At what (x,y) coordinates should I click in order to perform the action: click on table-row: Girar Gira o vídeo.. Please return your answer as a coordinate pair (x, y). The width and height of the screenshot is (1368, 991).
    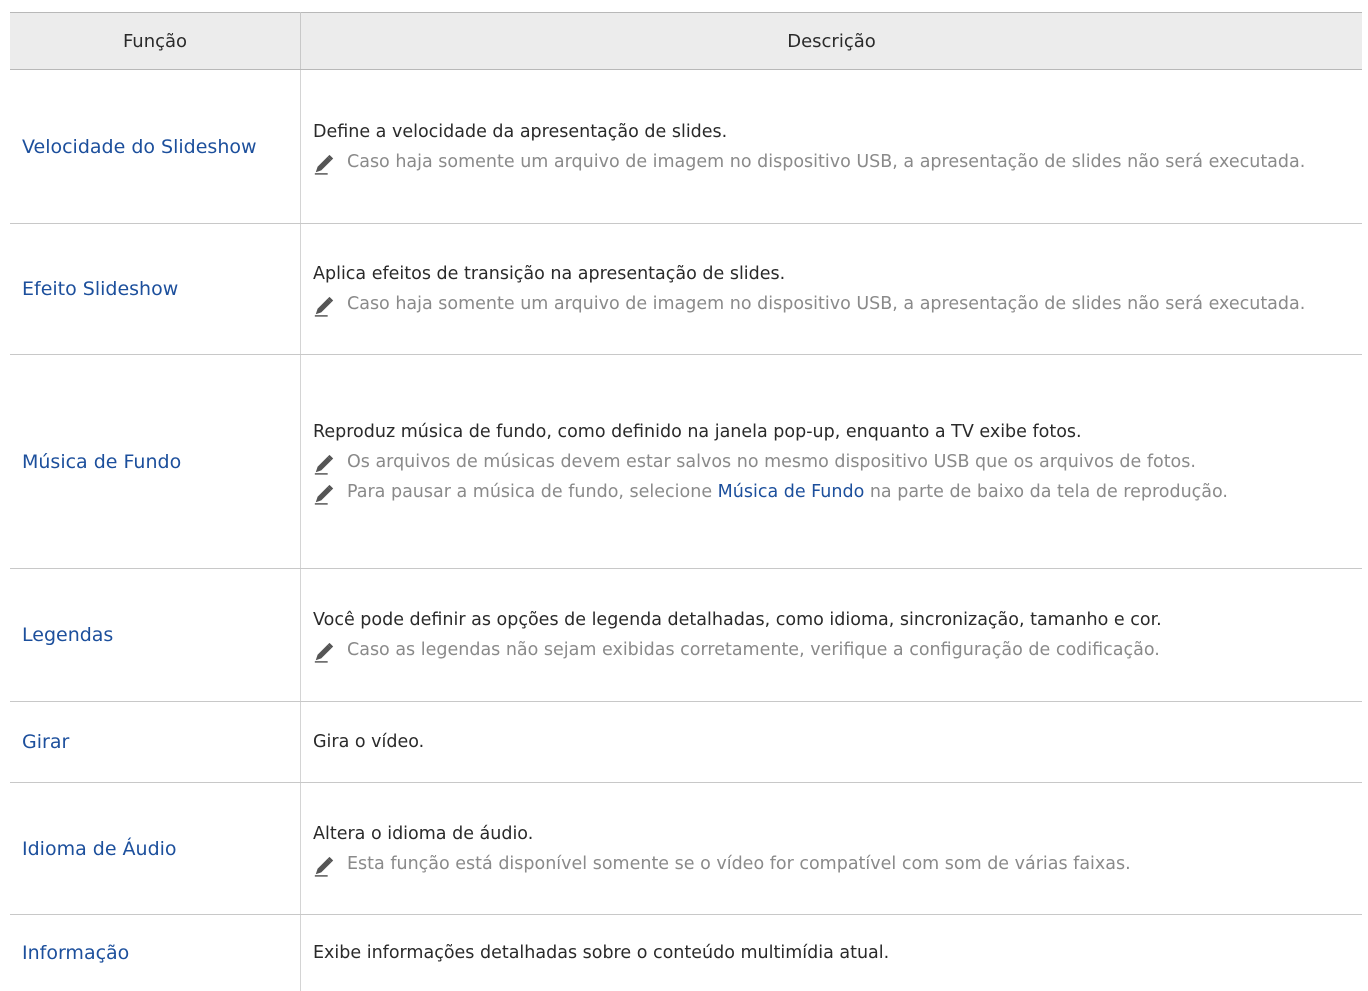
    Looking at the image, I should click on (686, 742).